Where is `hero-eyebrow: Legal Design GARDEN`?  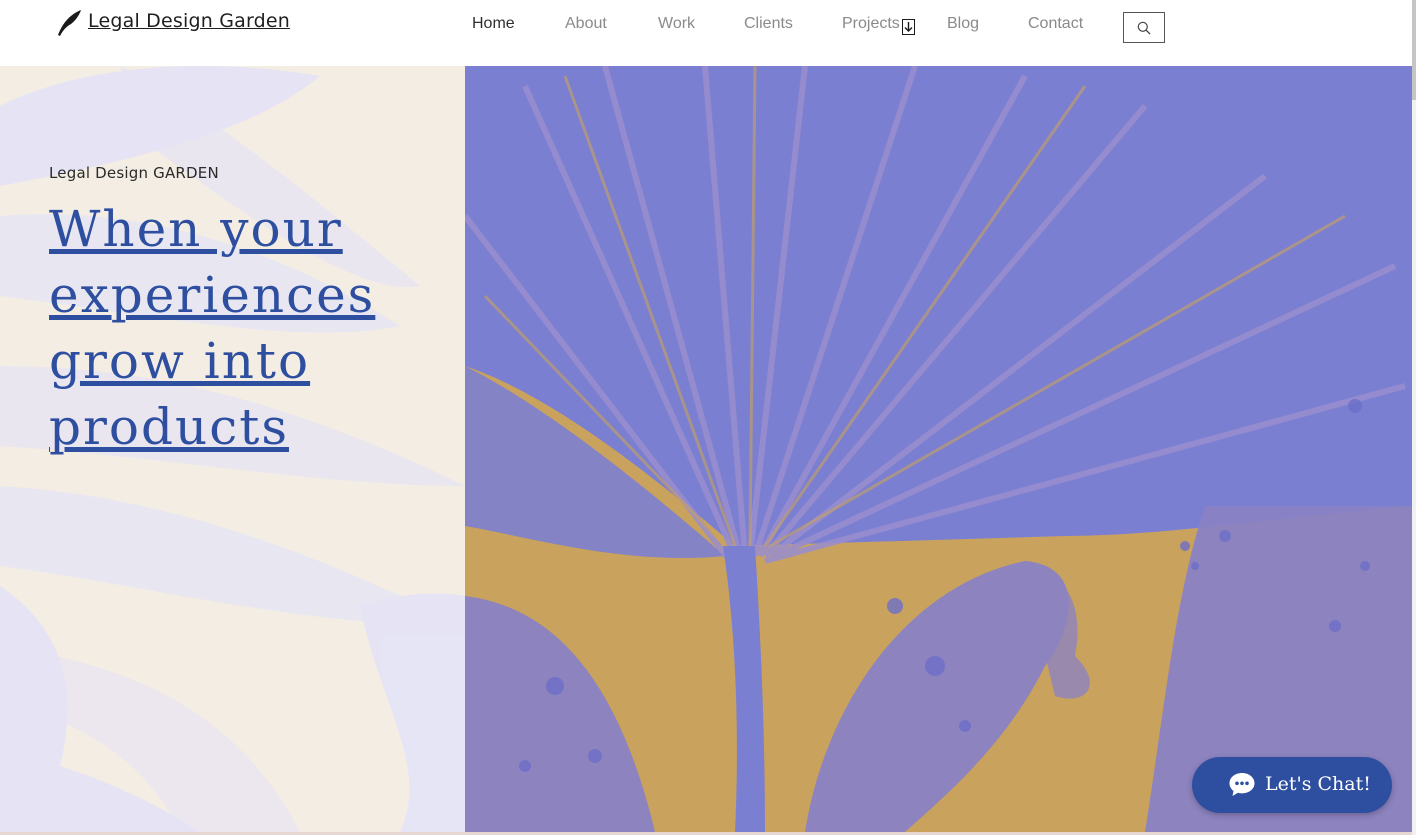 hero-eyebrow: Legal Design GARDEN is located at coordinates (134, 173).